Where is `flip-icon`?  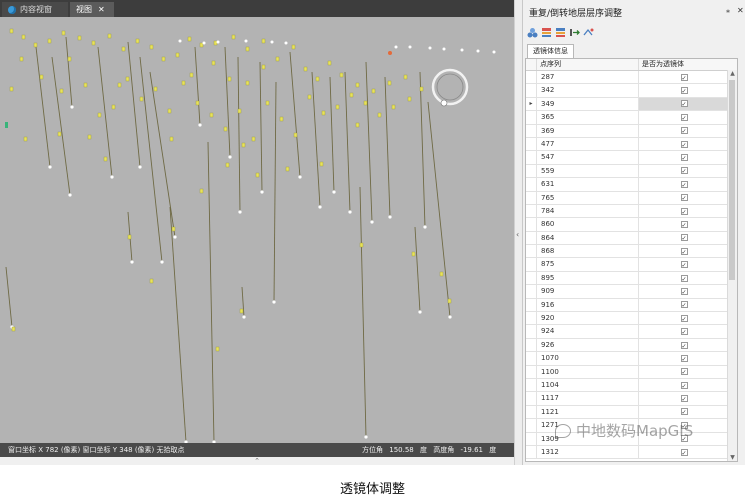 flip-icon is located at coordinates (560, 32).